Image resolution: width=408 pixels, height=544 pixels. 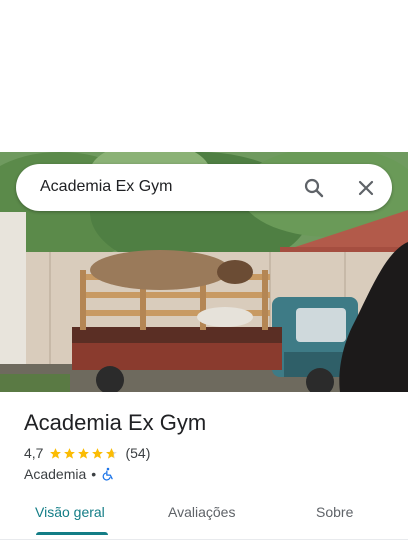 I want to click on rating-row: 4,7 (54), so click(x=87, y=453).